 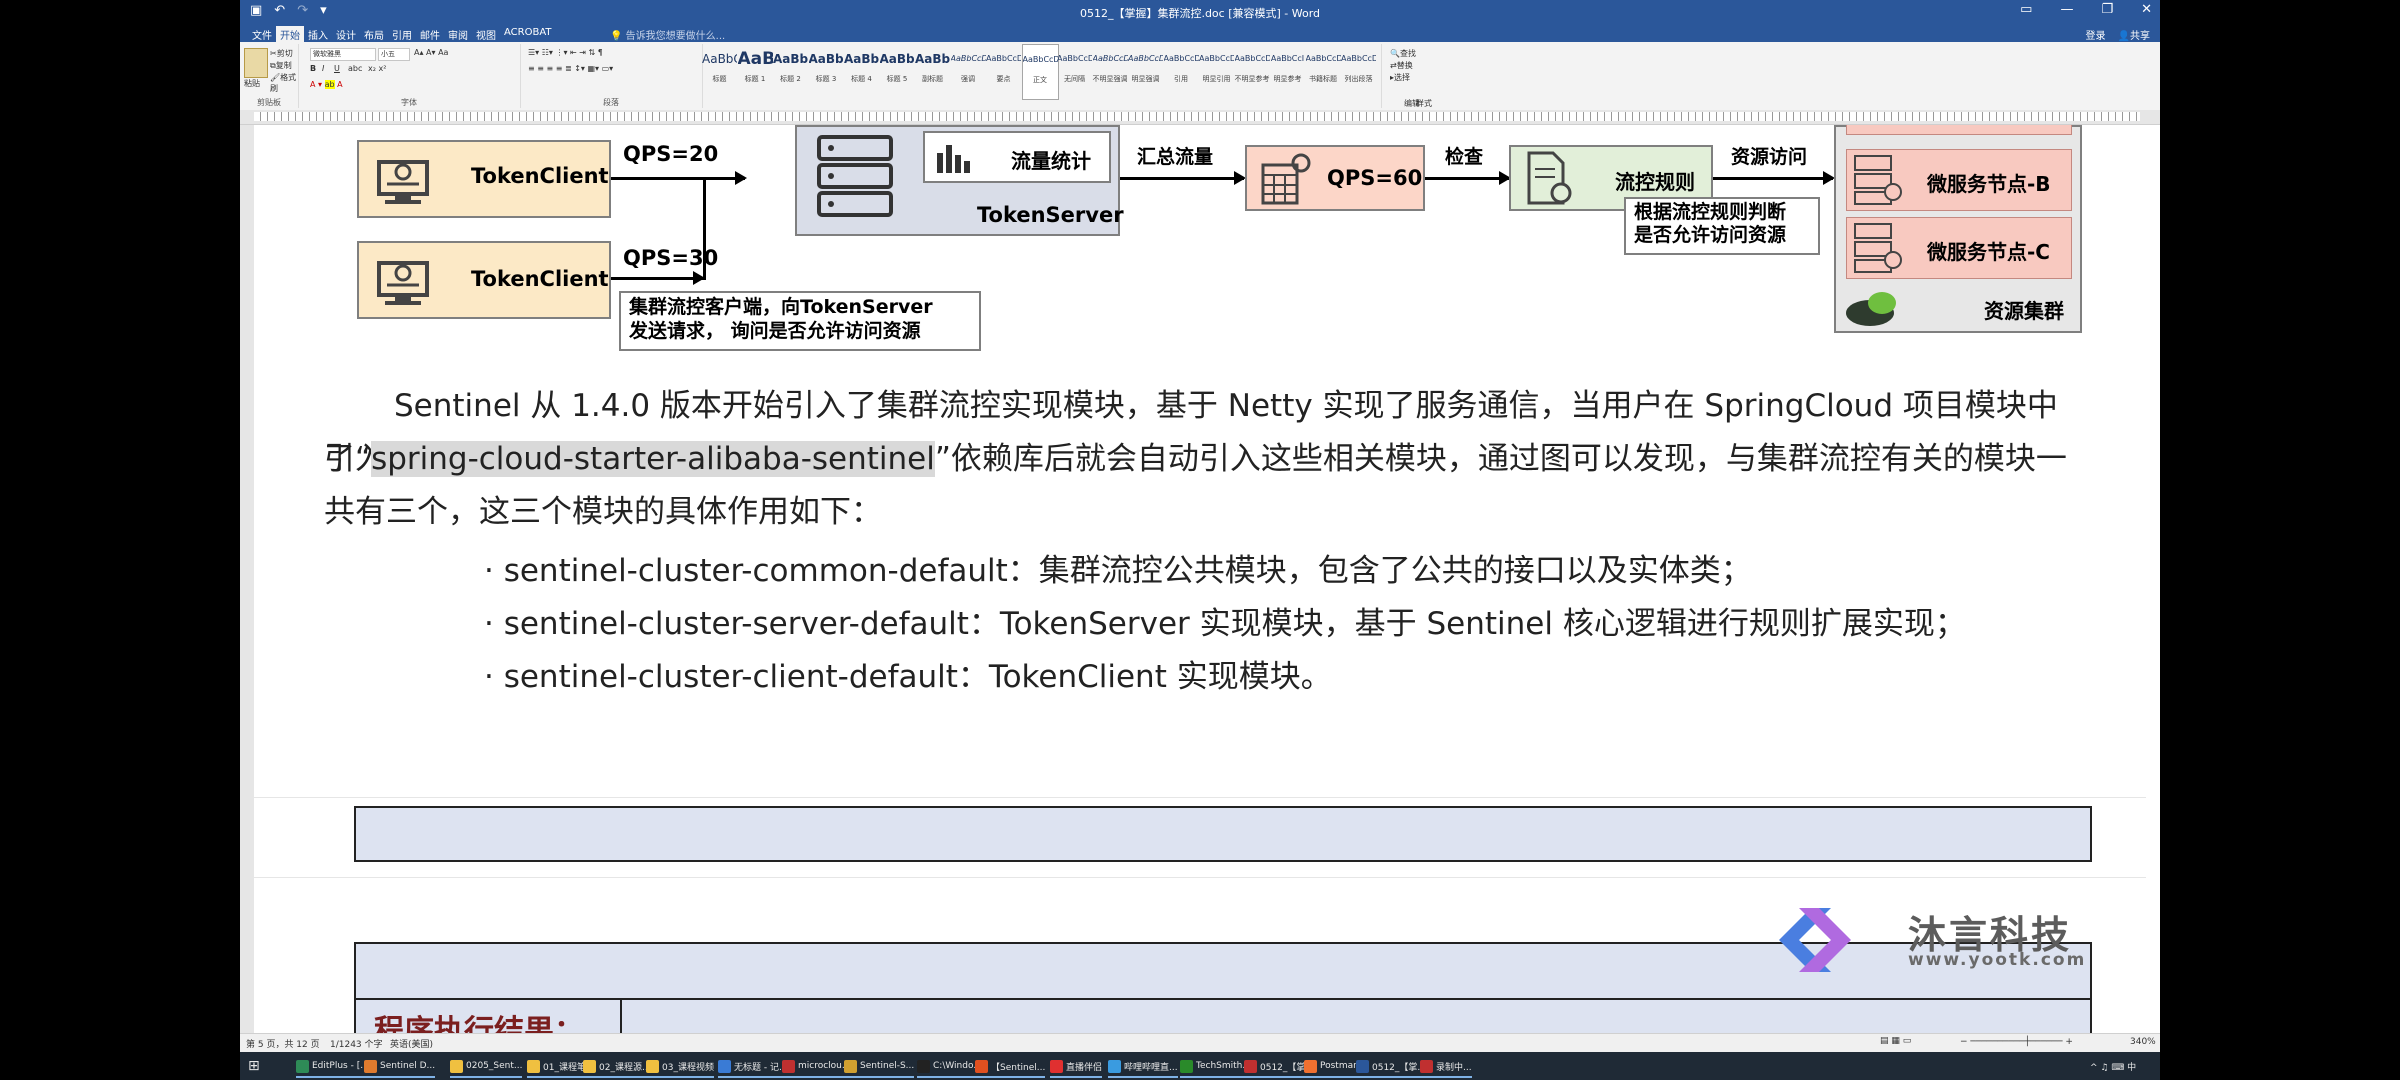 I want to click on share-button: 👤共享, so click(x=2134, y=34).